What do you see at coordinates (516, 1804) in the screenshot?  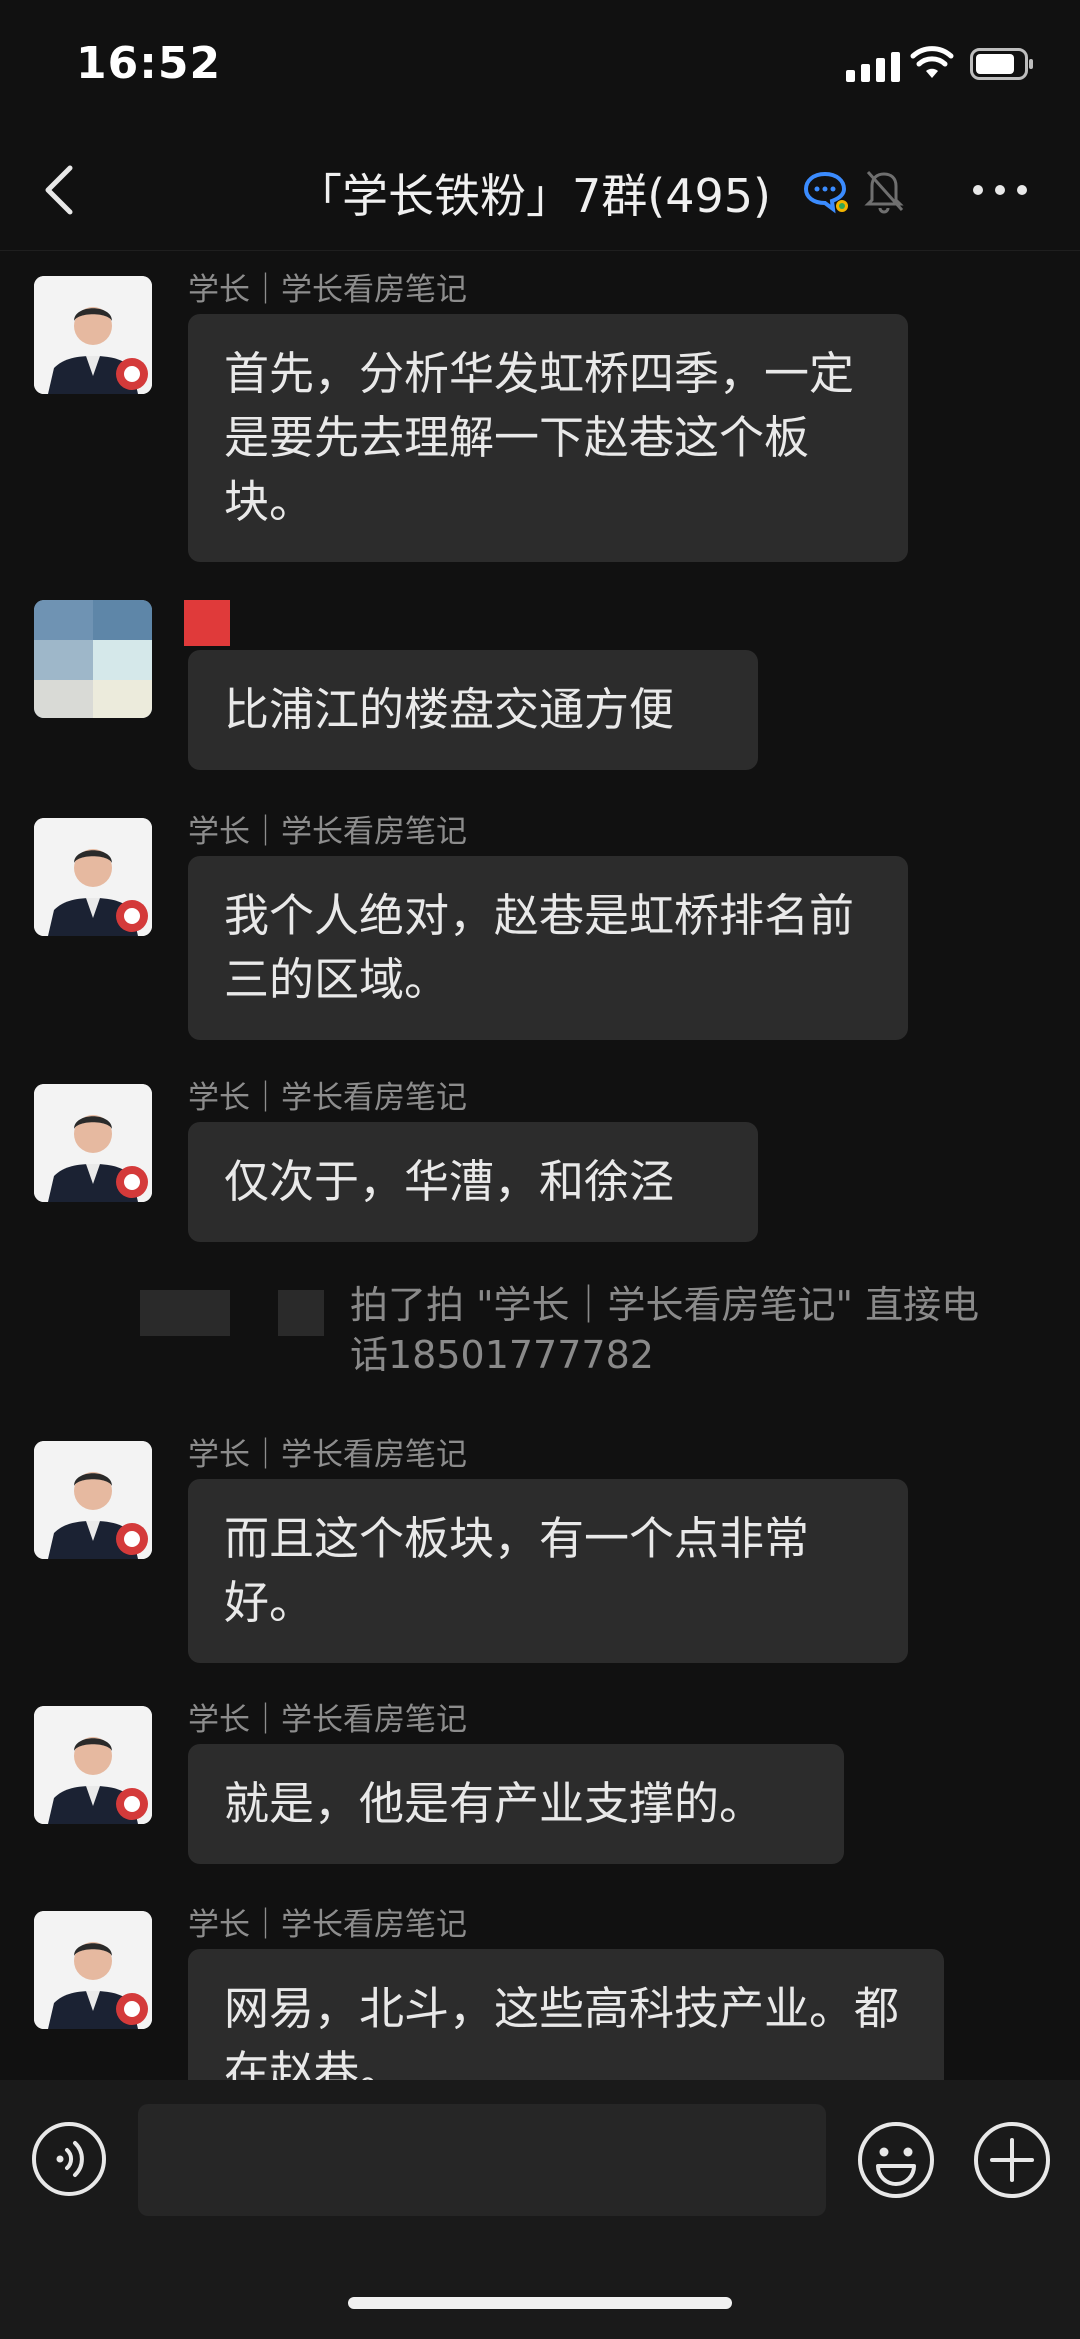 I see `message-bubble: 就是，他是有产业支撑的。` at bounding box center [516, 1804].